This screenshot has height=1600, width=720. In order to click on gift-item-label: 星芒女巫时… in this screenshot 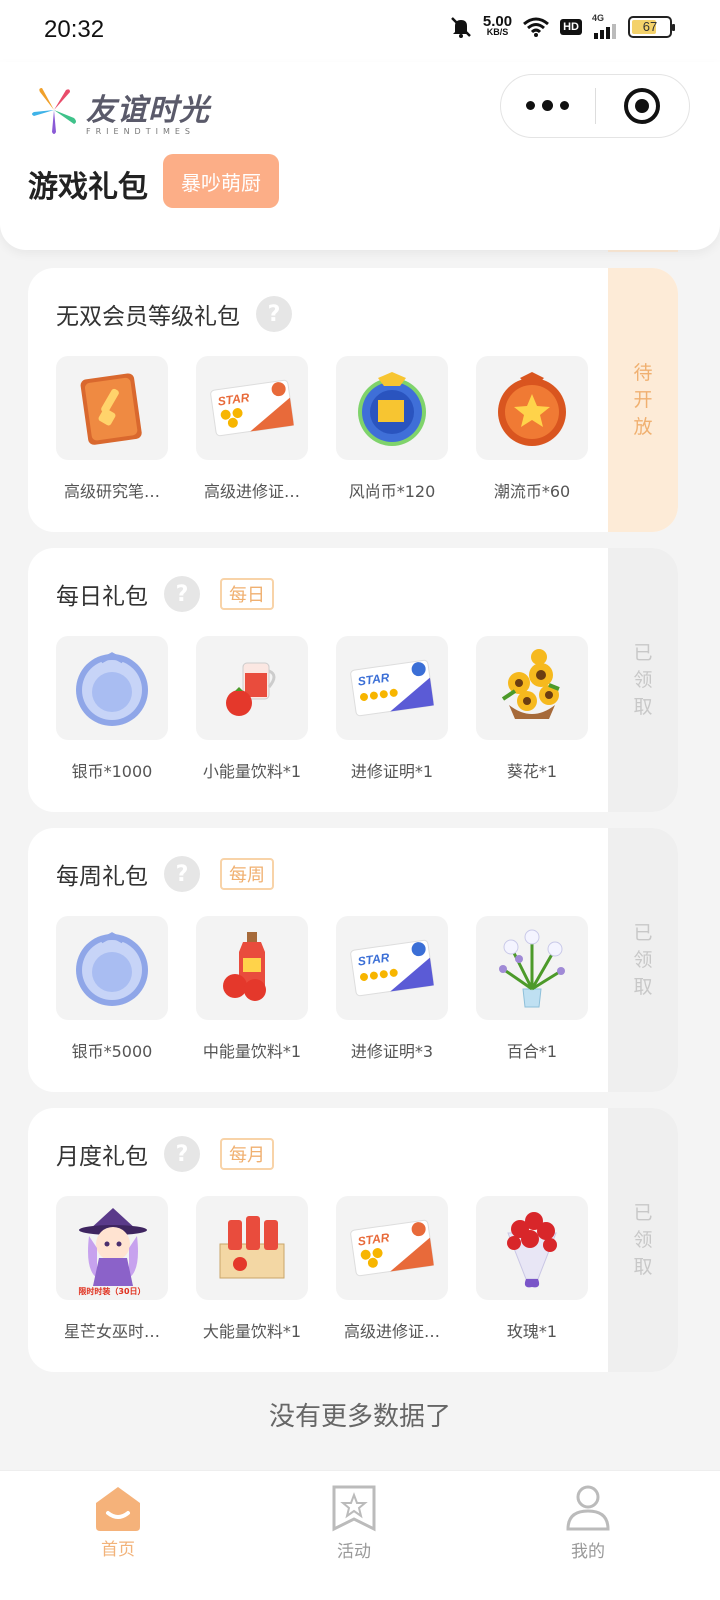, I will do `click(111, 1331)`.